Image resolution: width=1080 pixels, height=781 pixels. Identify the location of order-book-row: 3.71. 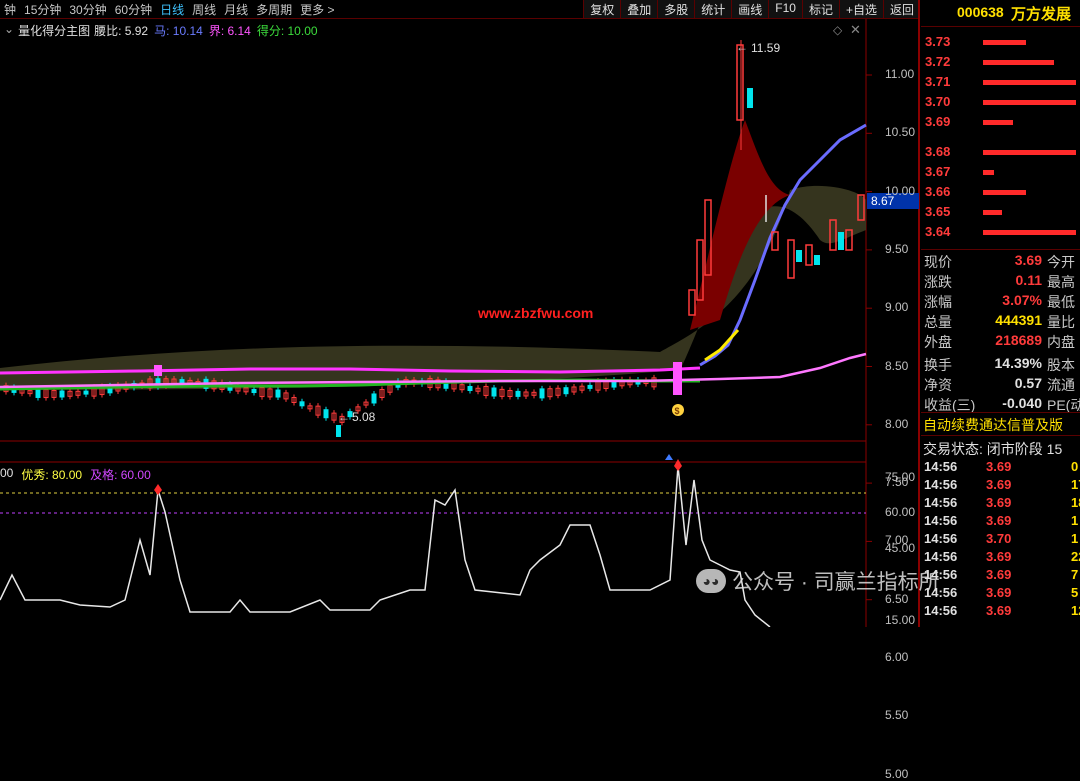
(1002, 83).